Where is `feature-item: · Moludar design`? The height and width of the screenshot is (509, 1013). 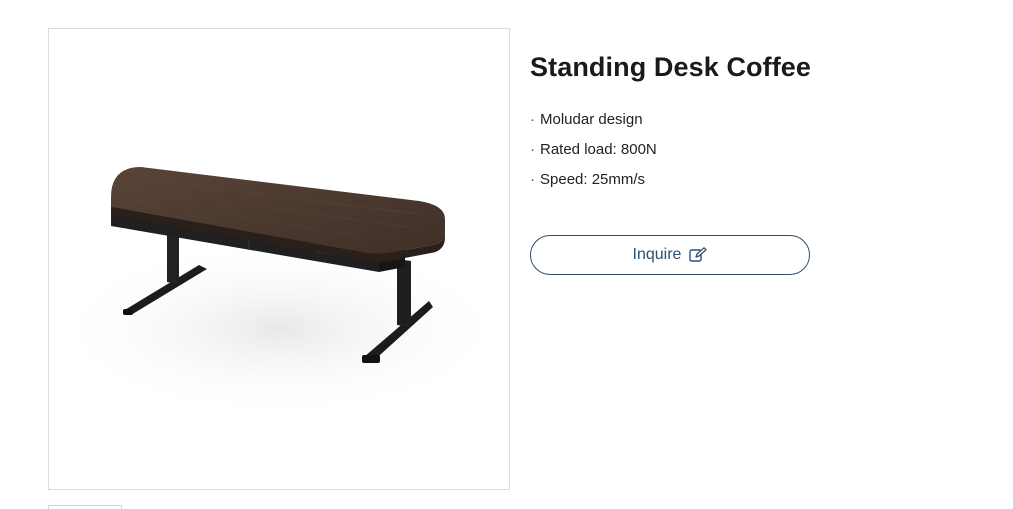
feature-item: · Moludar design is located at coordinates (593, 125).